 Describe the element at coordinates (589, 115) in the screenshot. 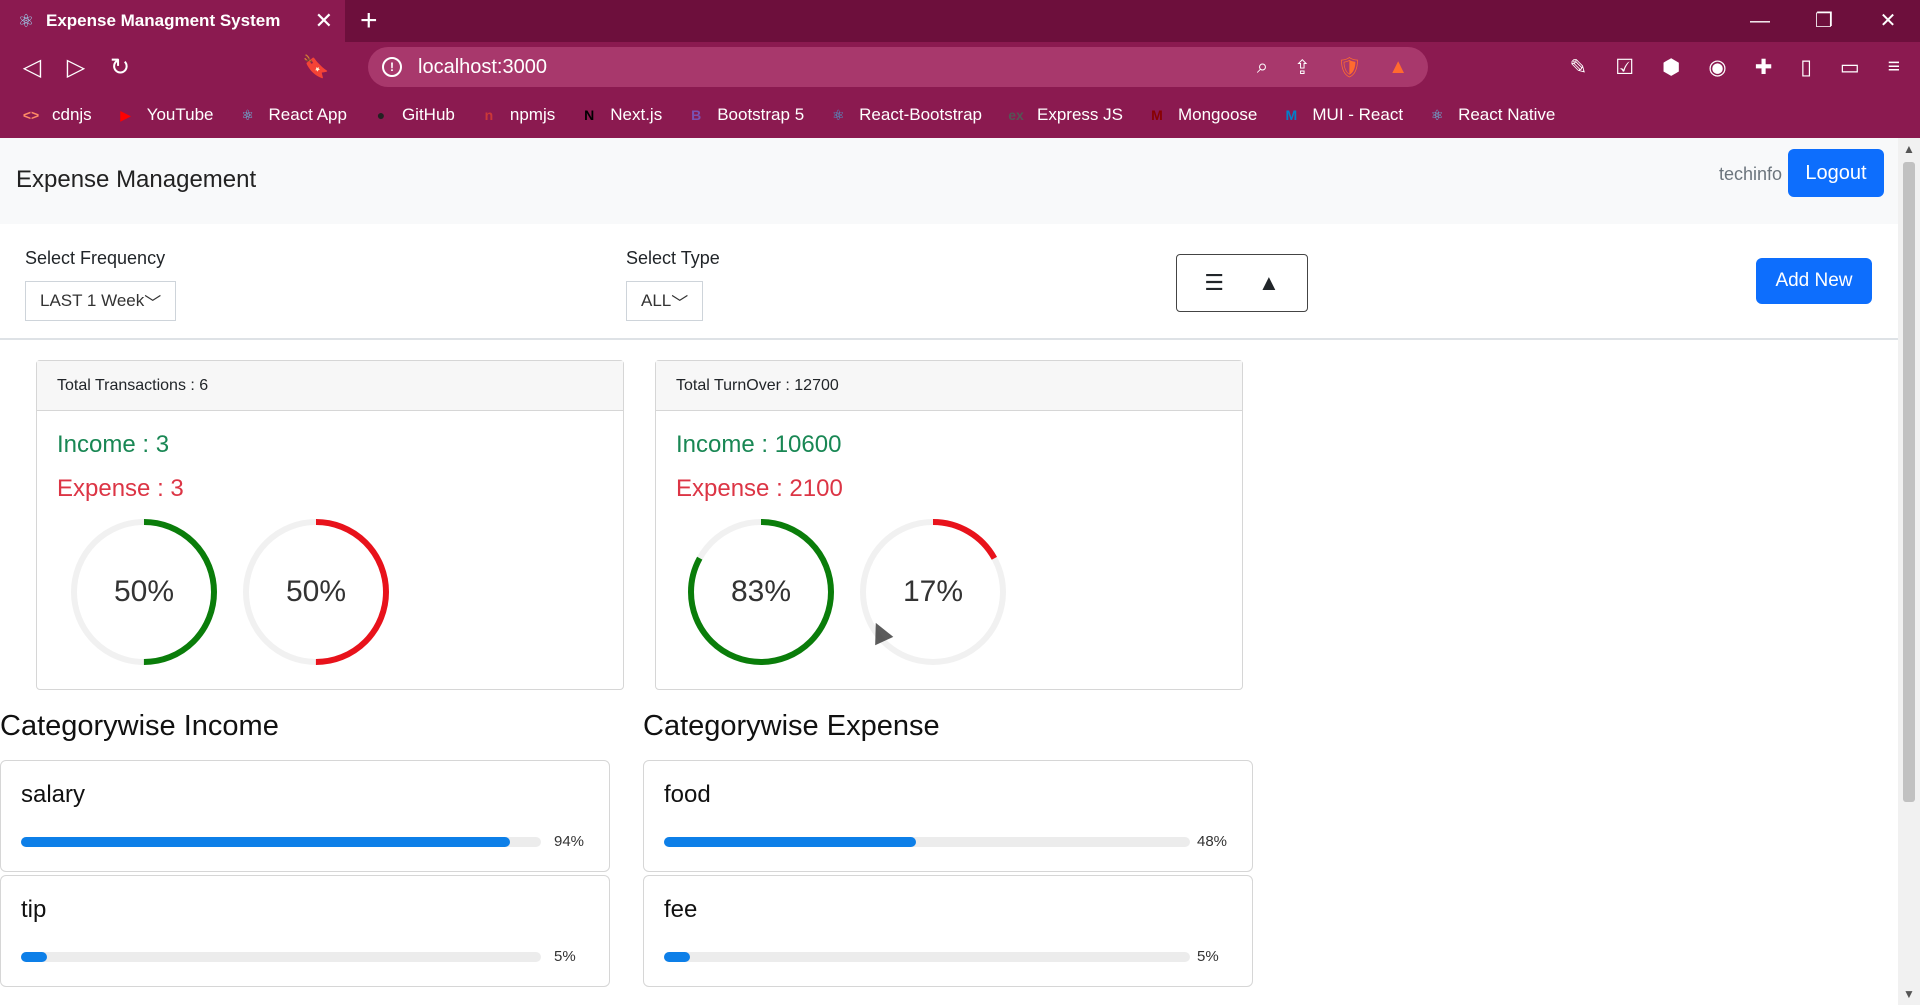

I see `bookmark-favicon-icon: N` at that location.